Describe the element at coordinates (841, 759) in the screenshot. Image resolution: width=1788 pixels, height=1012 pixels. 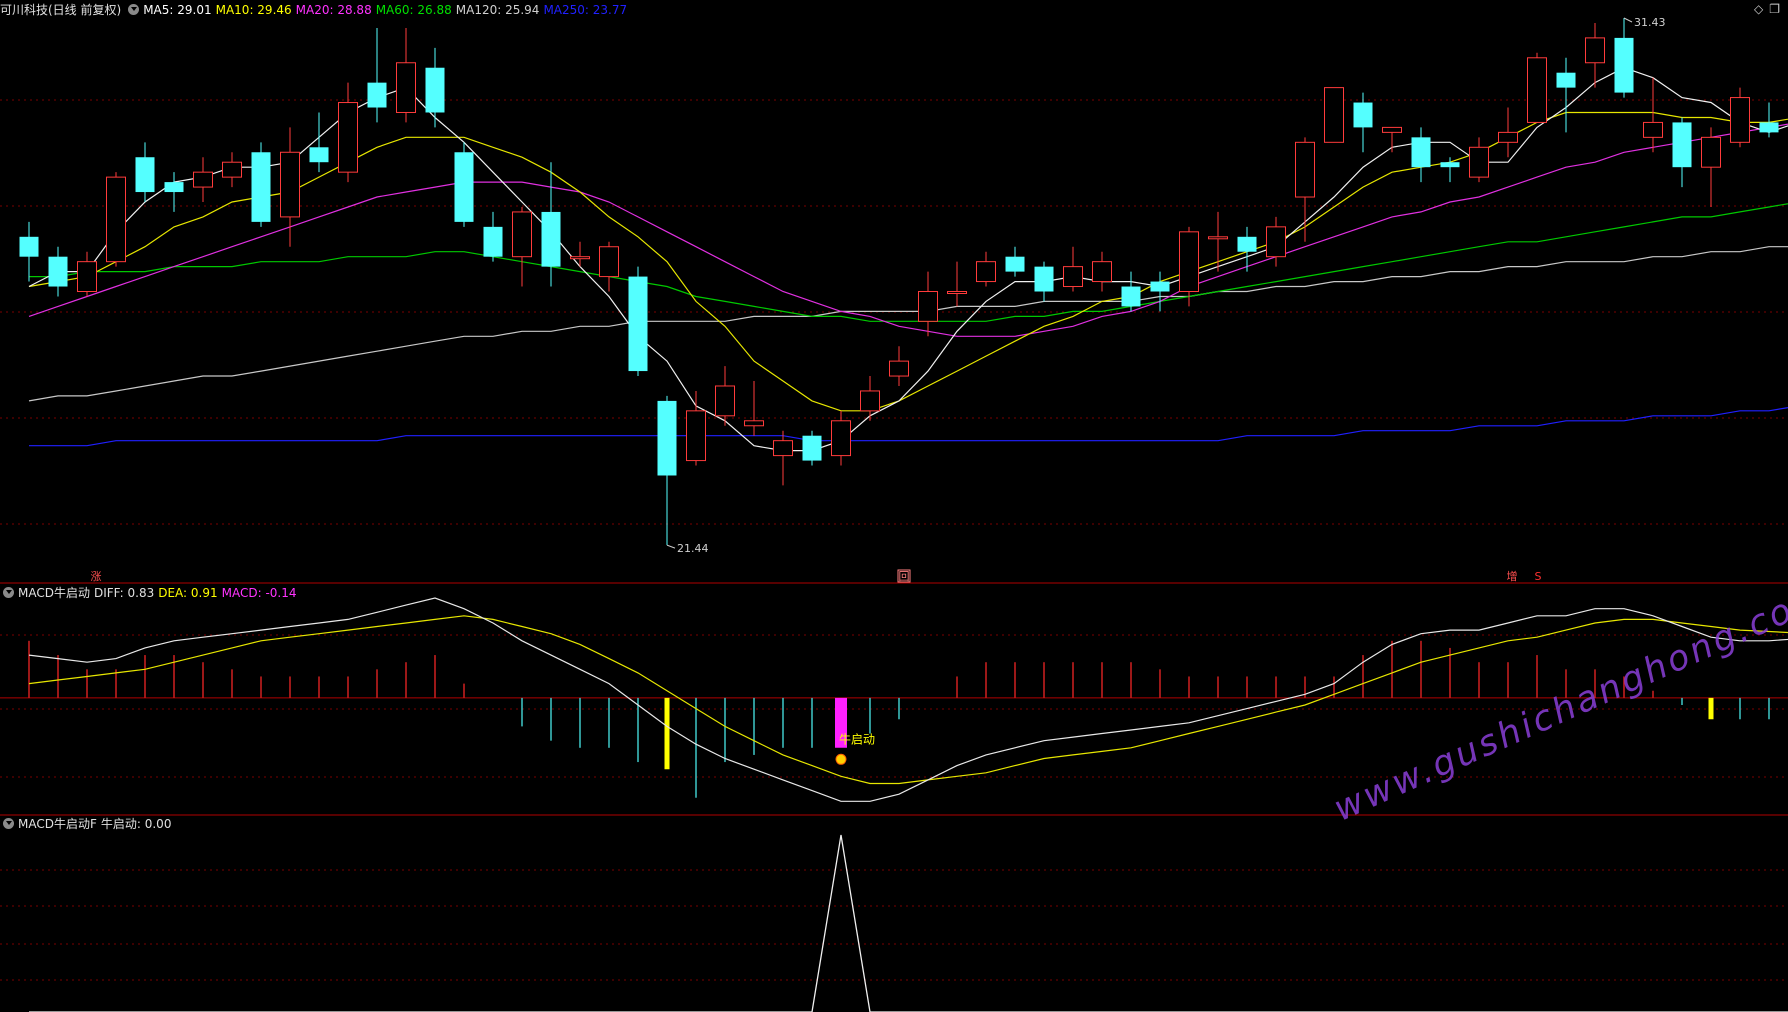
I see `bull-coin-icon` at that location.